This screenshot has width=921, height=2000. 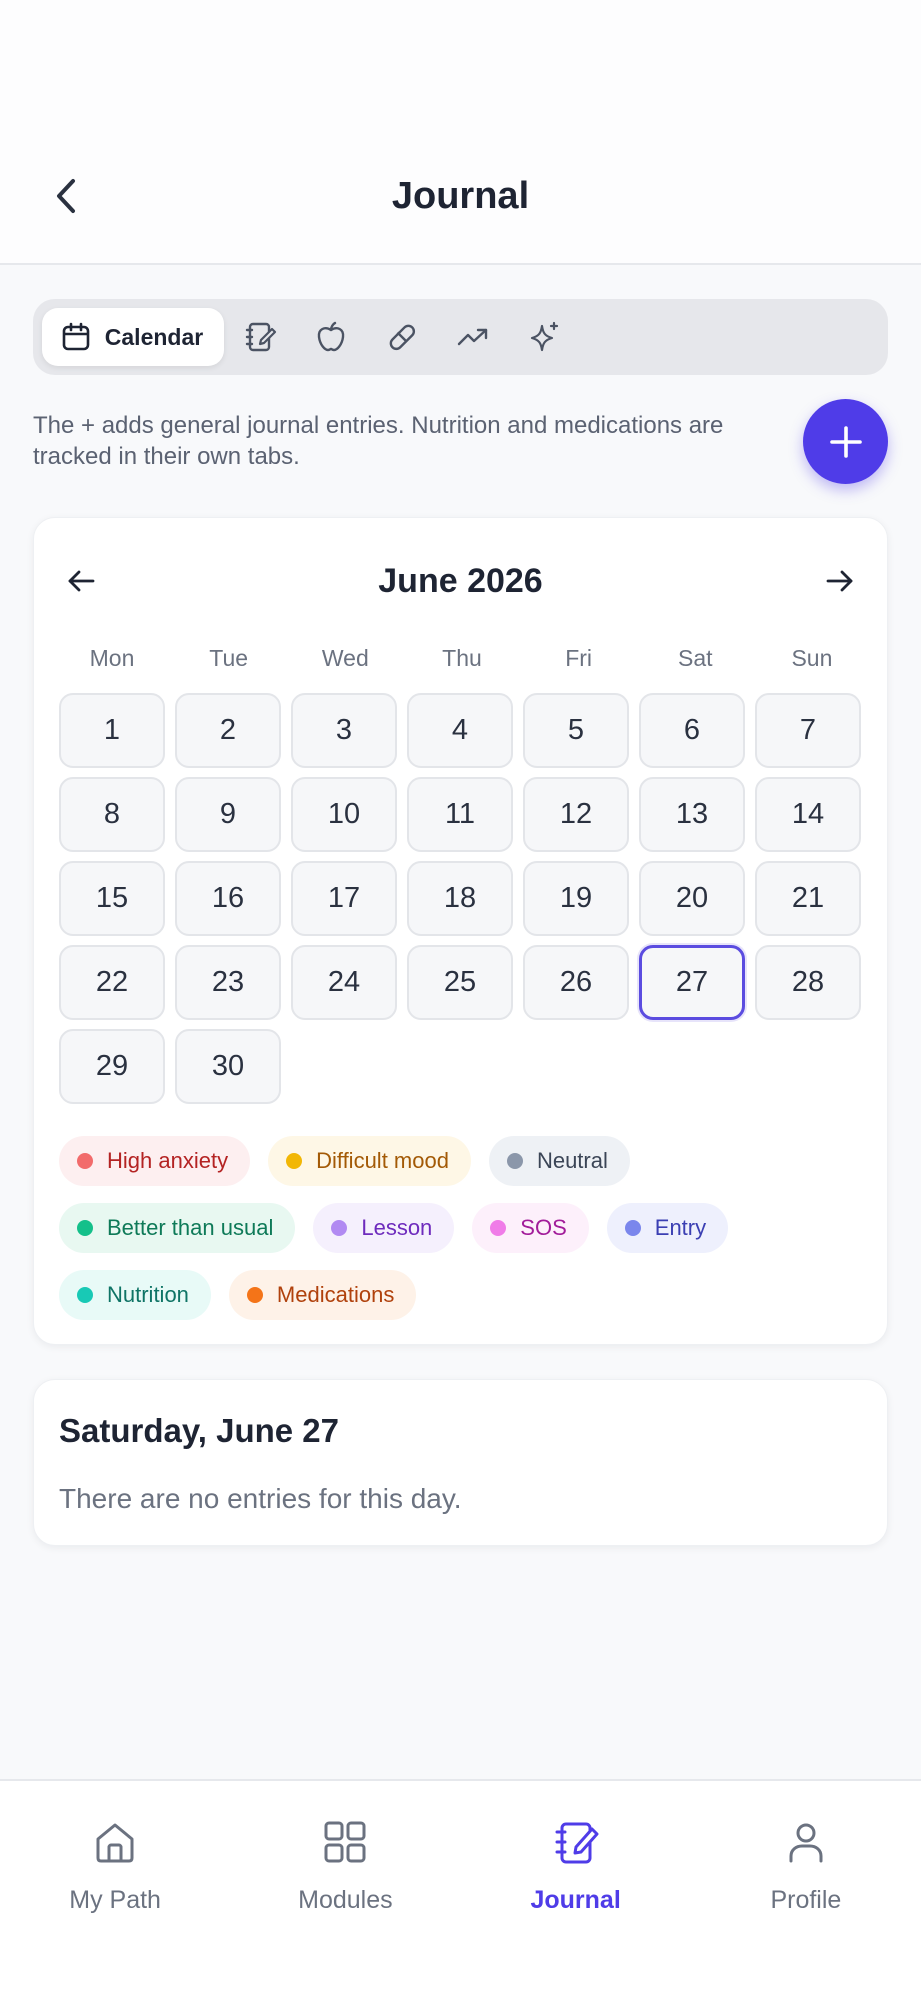 What do you see at coordinates (460, 581) in the screenshot?
I see `month-title: June 2026` at bounding box center [460, 581].